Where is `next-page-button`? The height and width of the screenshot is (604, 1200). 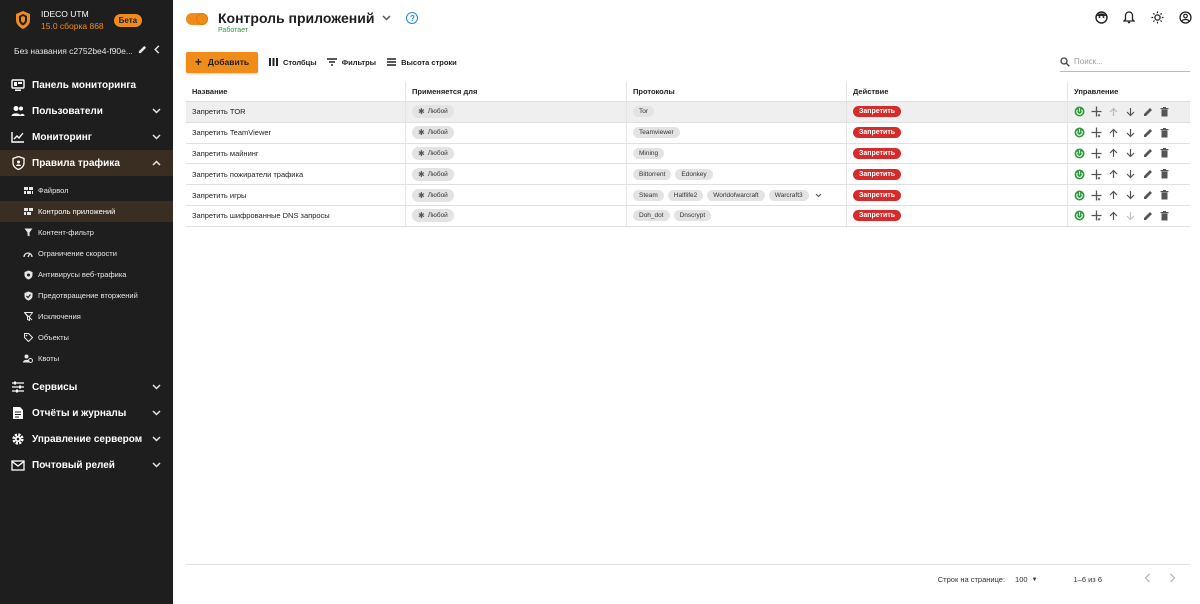
next-page-button is located at coordinates (1172, 579).